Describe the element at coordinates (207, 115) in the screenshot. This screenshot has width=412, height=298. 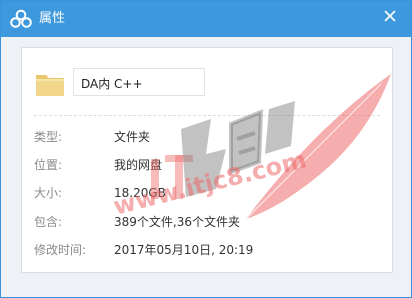
I see `divider` at that location.